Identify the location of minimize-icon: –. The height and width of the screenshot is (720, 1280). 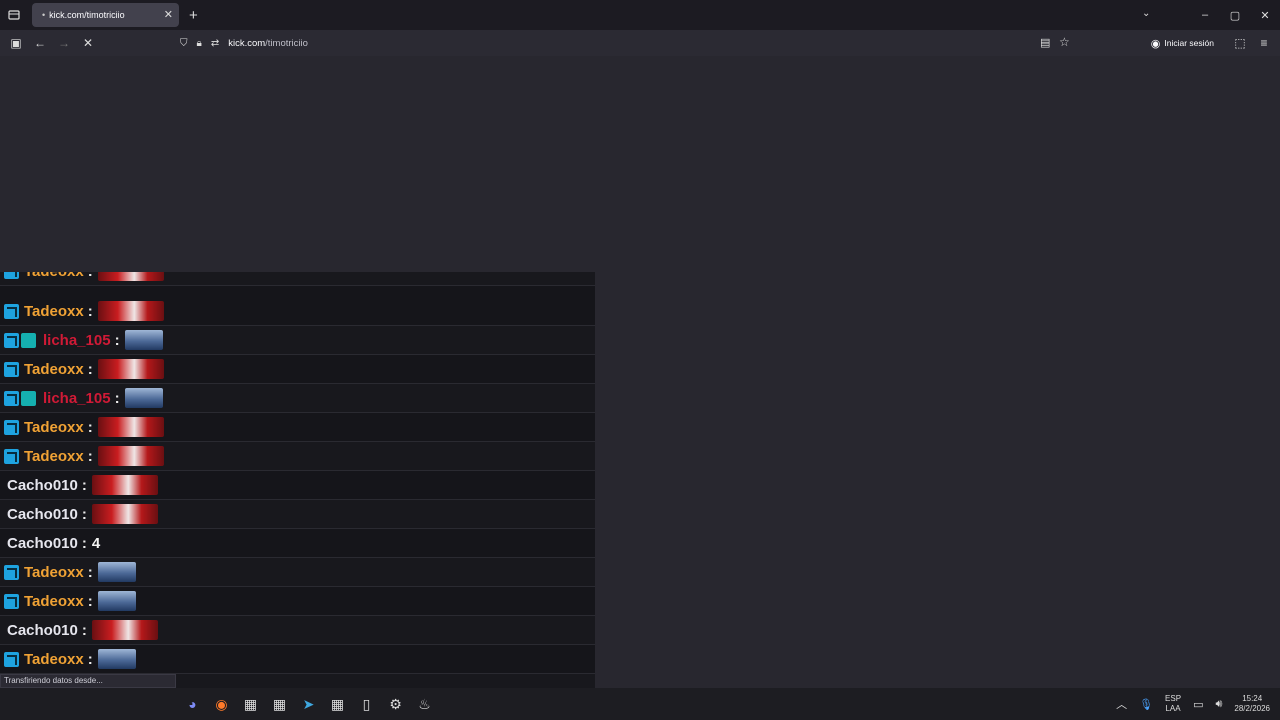
(1205, 15).